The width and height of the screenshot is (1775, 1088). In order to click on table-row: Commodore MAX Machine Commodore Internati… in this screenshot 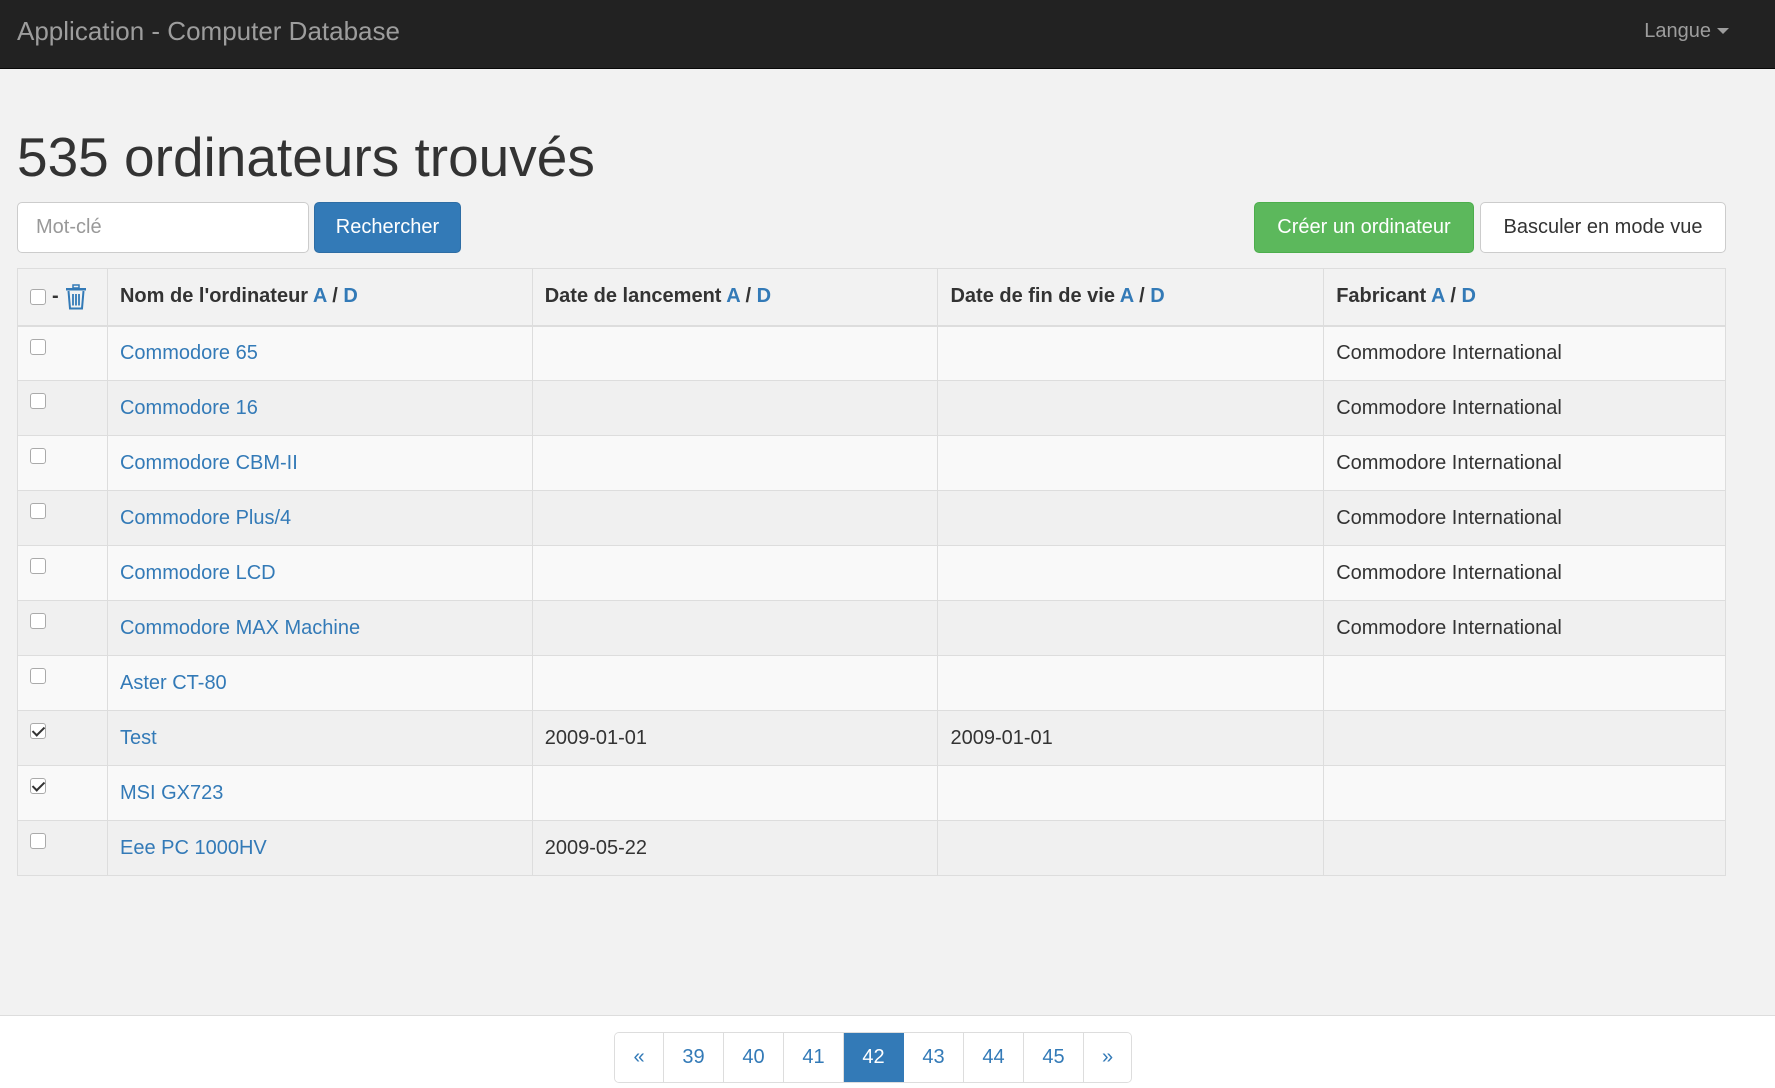, I will do `click(871, 628)`.